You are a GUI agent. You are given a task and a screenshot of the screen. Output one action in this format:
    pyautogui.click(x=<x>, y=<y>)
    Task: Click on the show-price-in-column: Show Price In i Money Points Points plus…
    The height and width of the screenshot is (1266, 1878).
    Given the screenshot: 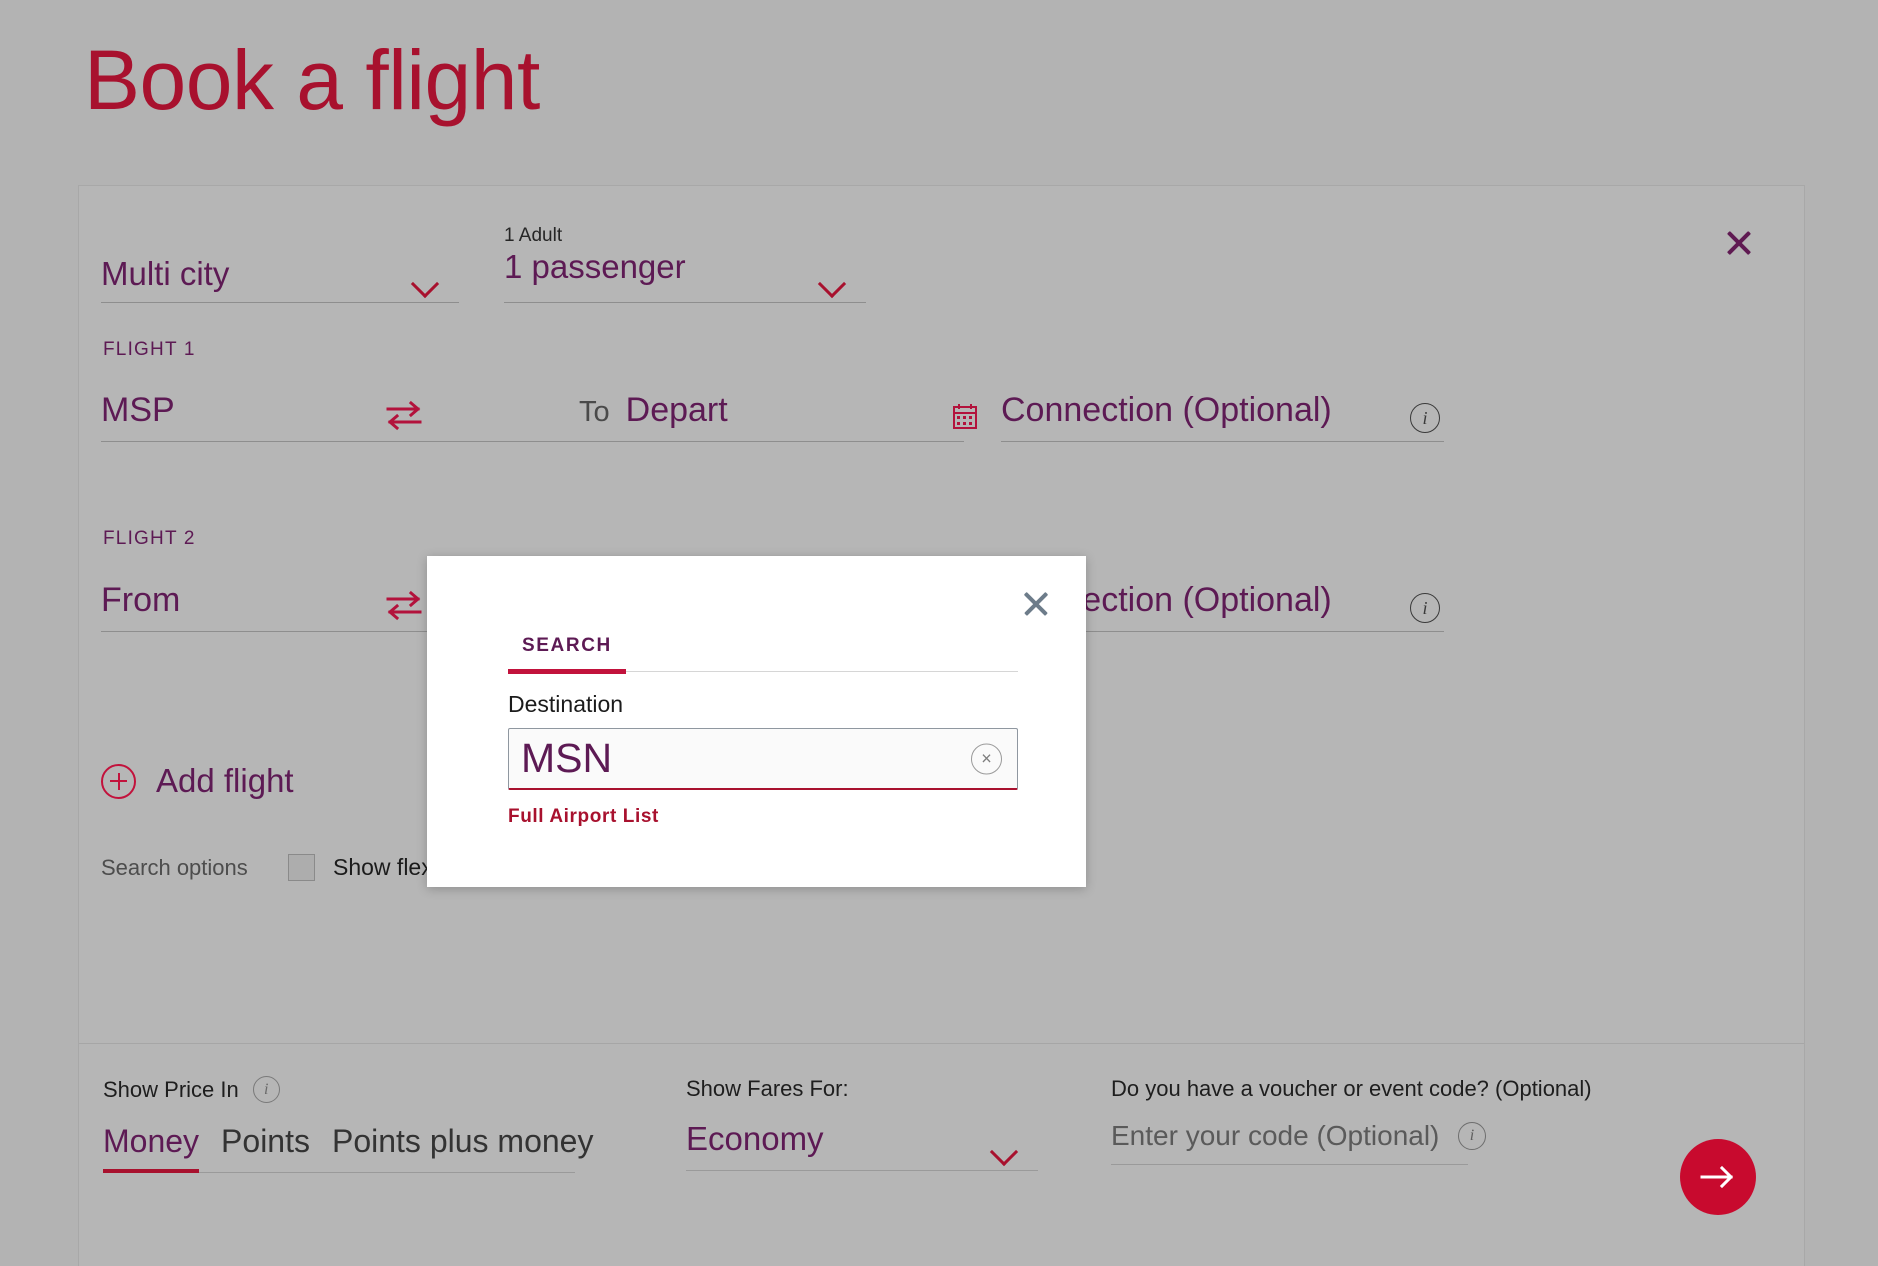 What is the action you would take?
    pyautogui.click(x=394, y=1171)
    